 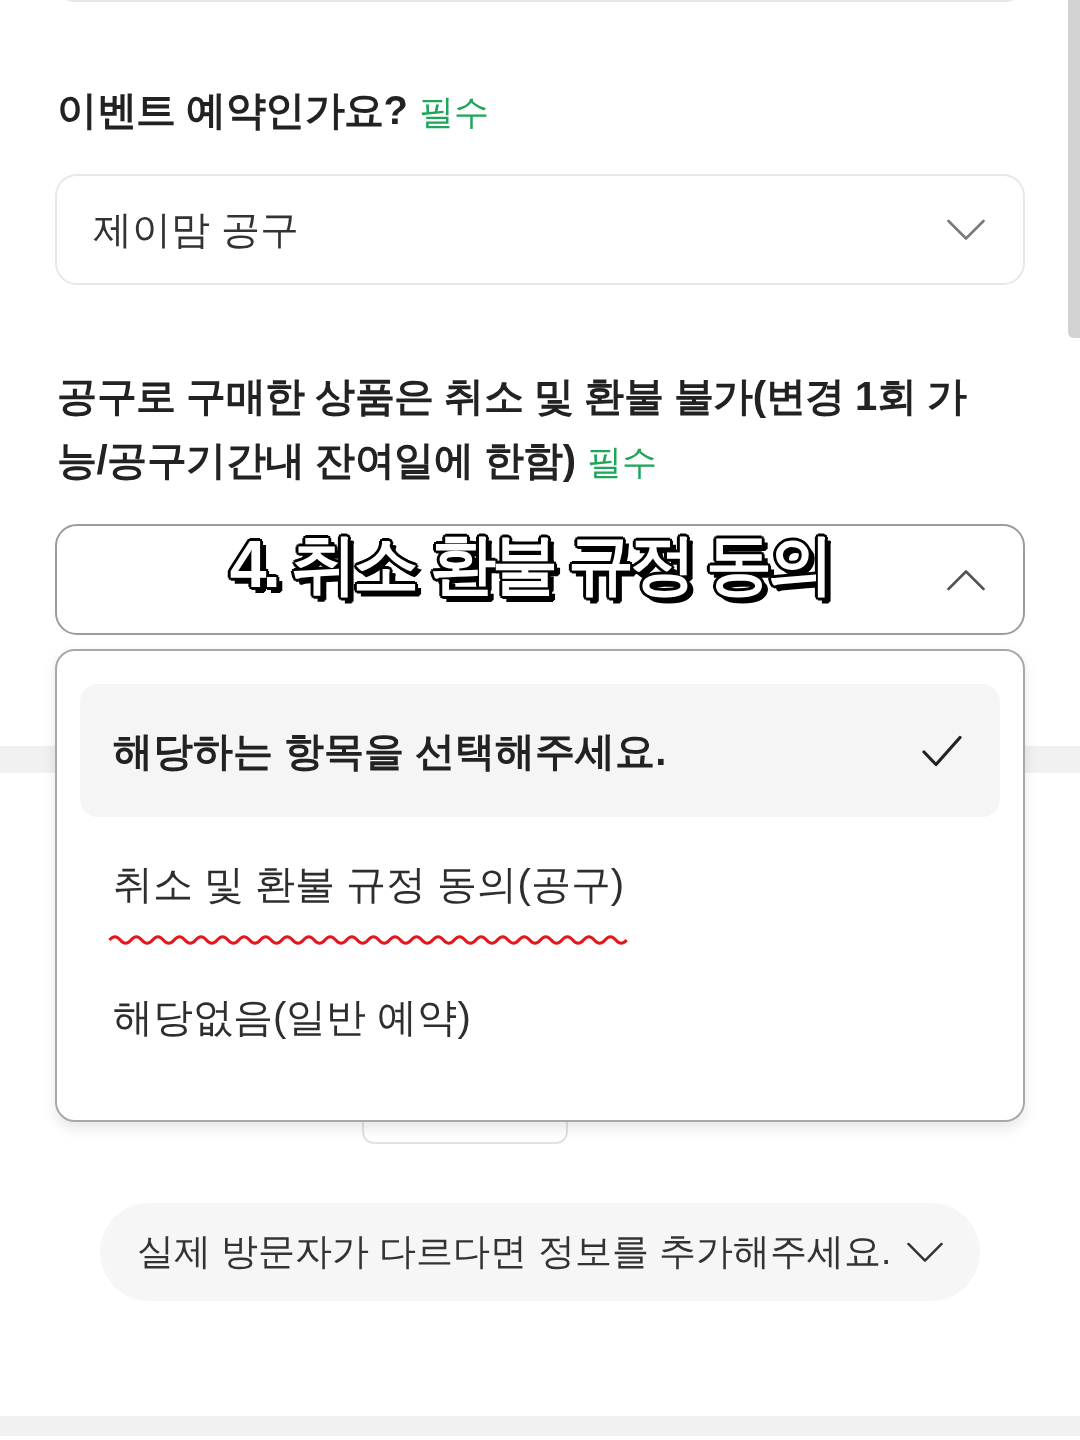 I want to click on overlay-caption: 4. 취소 환불 규정 동의, so click(x=530, y=564).